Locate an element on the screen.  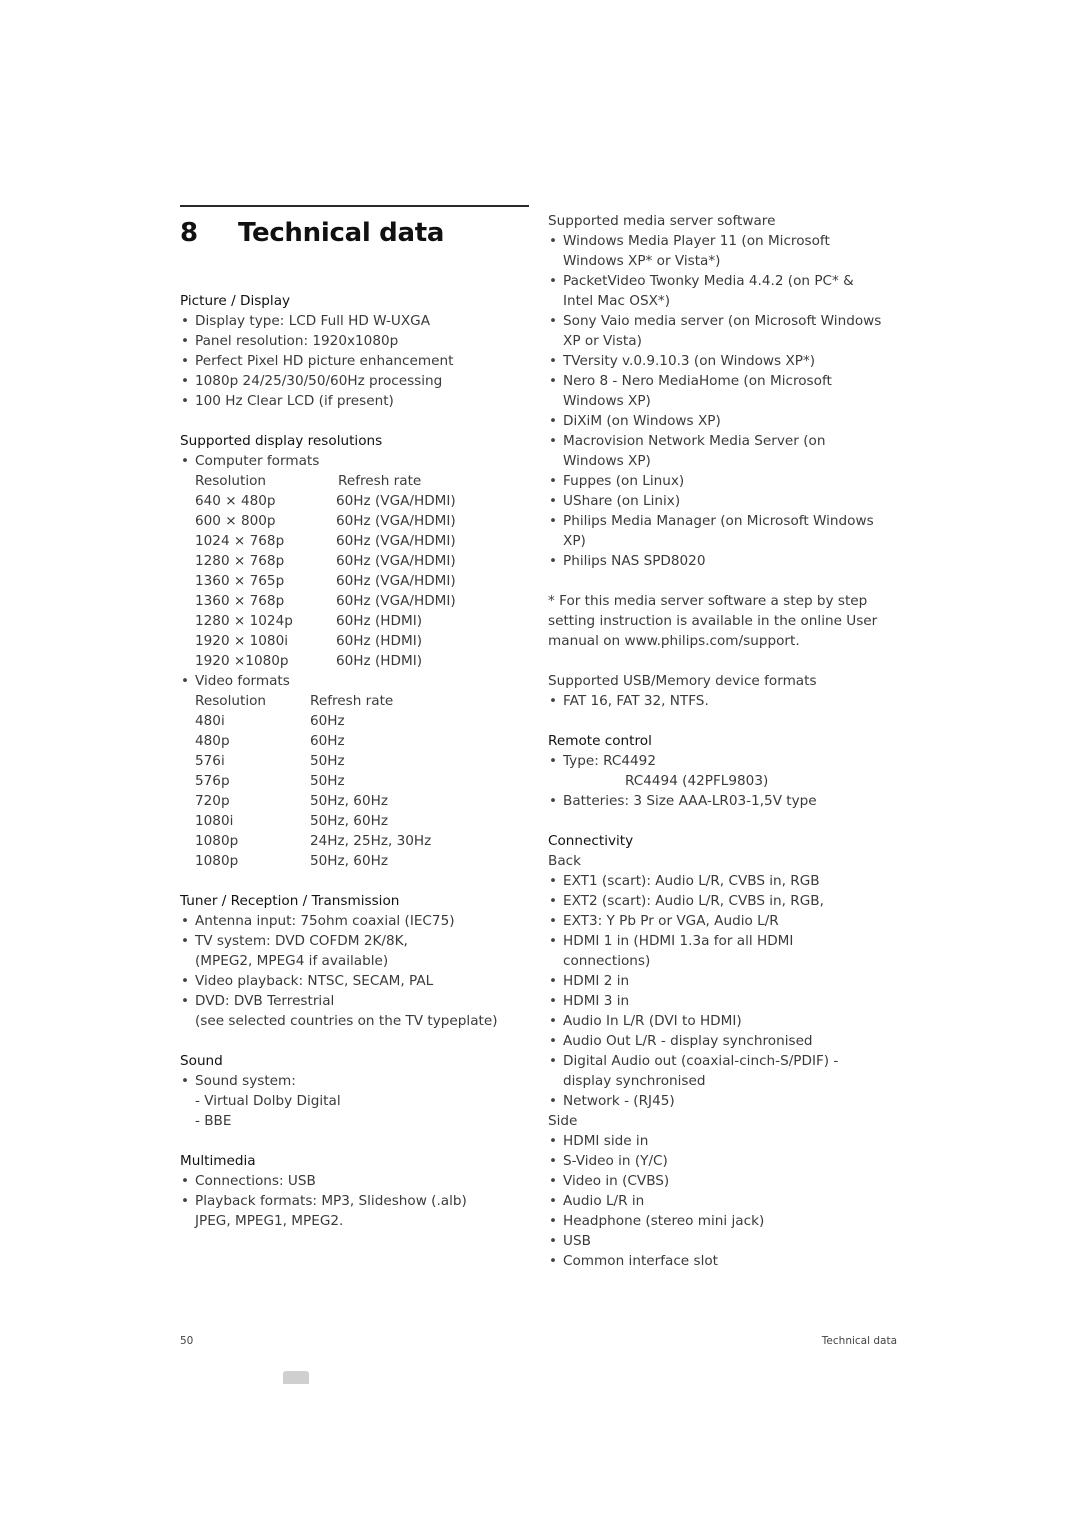
list-item: • USB is located at coordinates (570, 1241).